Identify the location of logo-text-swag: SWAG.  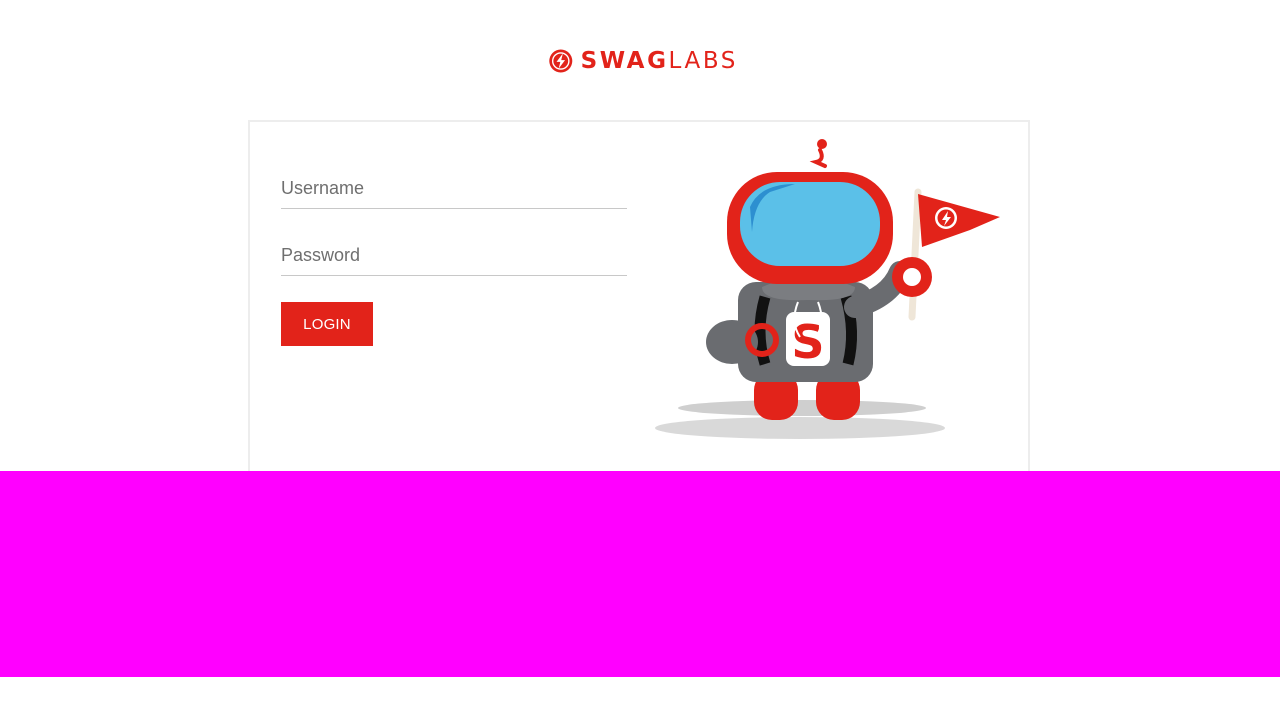
(624, 61).